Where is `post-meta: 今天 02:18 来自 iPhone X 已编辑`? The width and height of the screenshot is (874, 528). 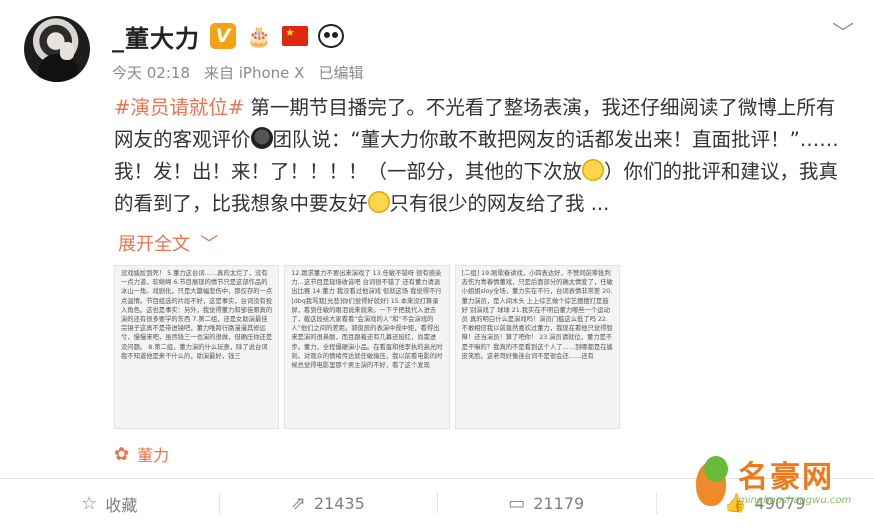 post-meta: 今天 02:18 来自 iPhone X 已编辑 is located at coordinates (237, 72).